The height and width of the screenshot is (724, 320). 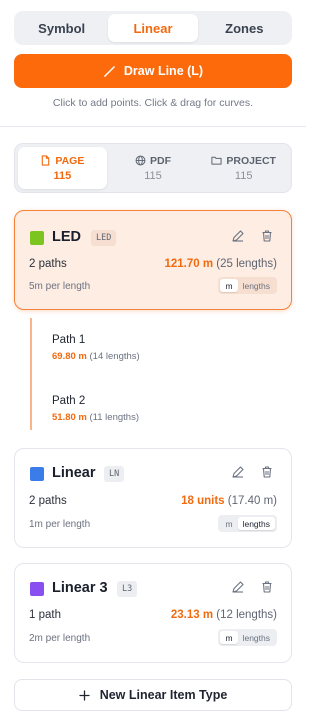 What do you see at coordinates (252, 501) in the screenshot?
I see `total-detail: (17.40 m)` at bounding box center [252, 501].